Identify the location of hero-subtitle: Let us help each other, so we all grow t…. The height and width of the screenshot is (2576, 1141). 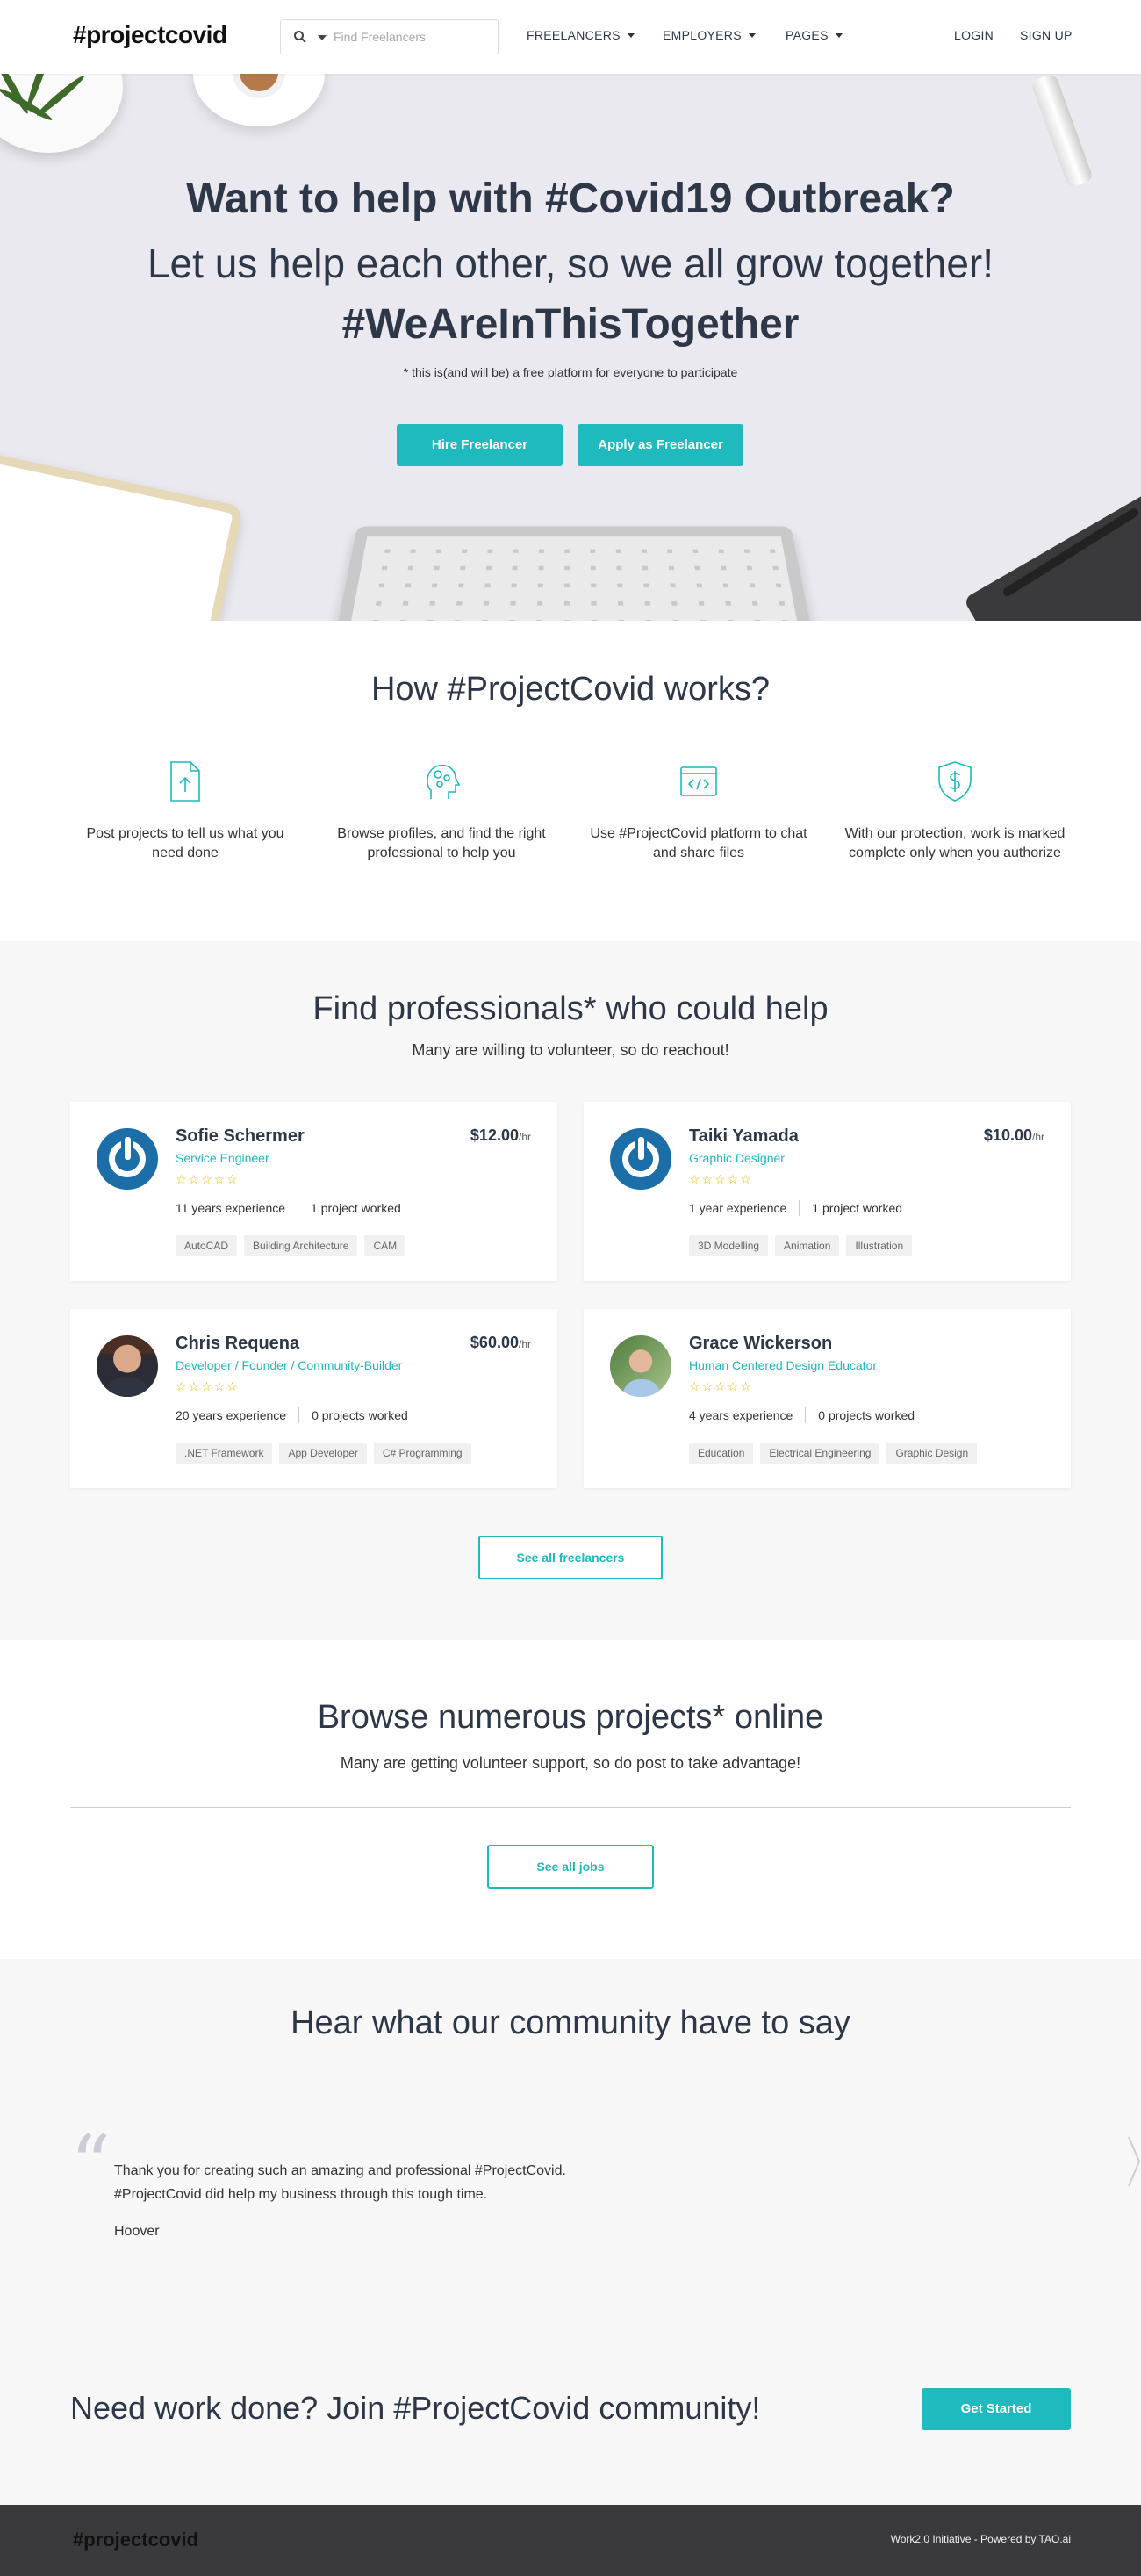
(570, 263).